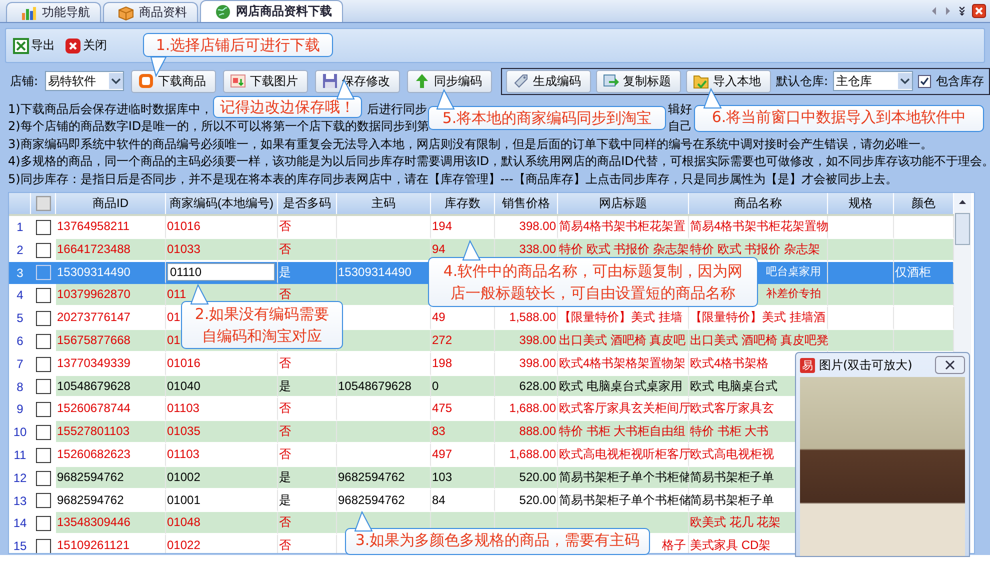  What do you see at coordinates (222, 524) in the screenshot?
I see `table-cell: 01048` at bounding box center [222, 524].